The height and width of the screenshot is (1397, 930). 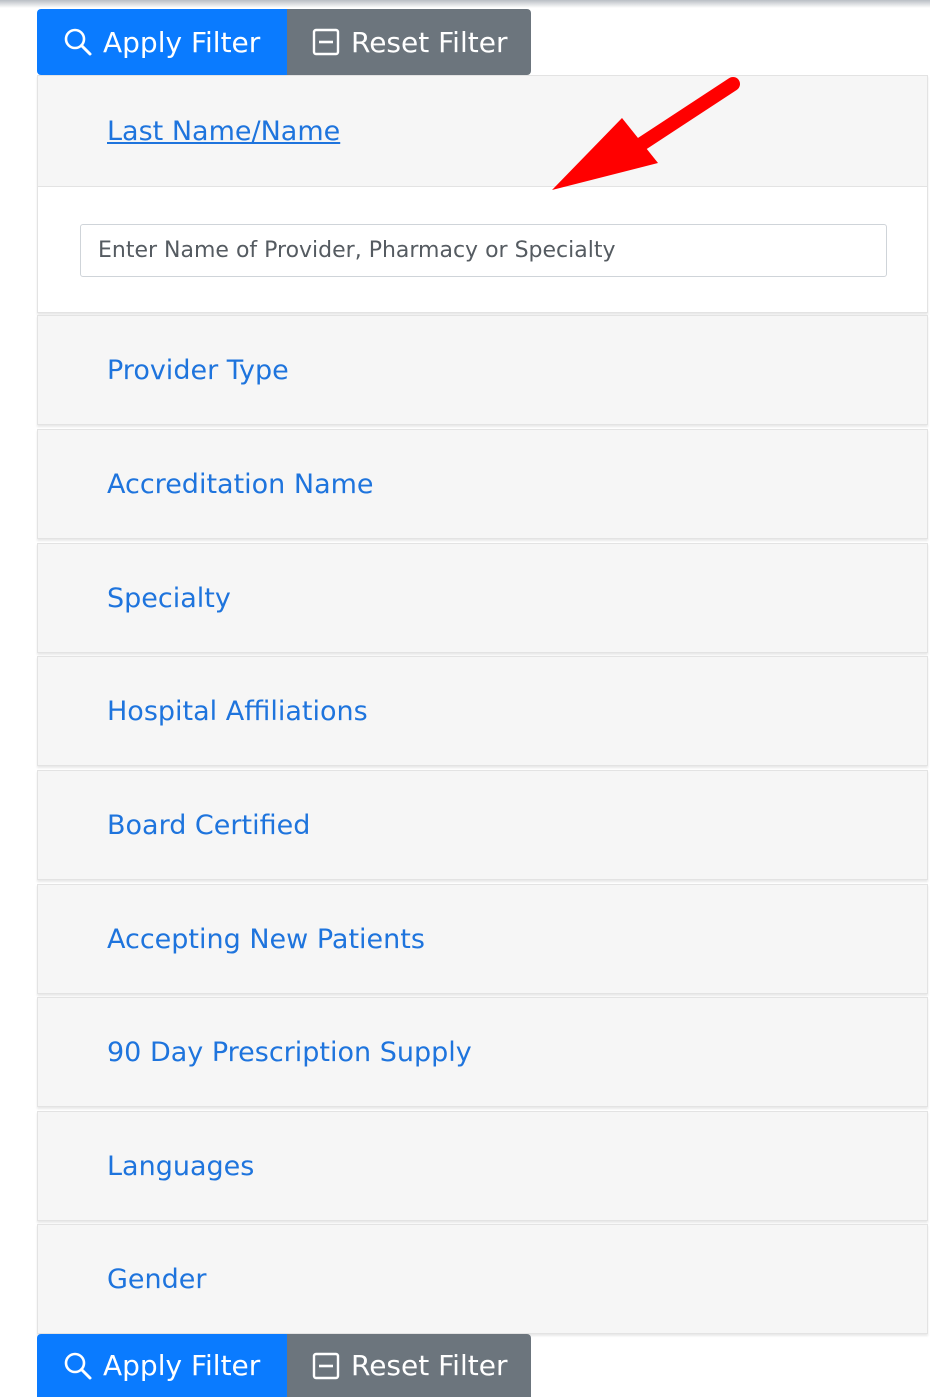 I want to click on red-arrow-annotation-icon, so click(x=646, y=133).